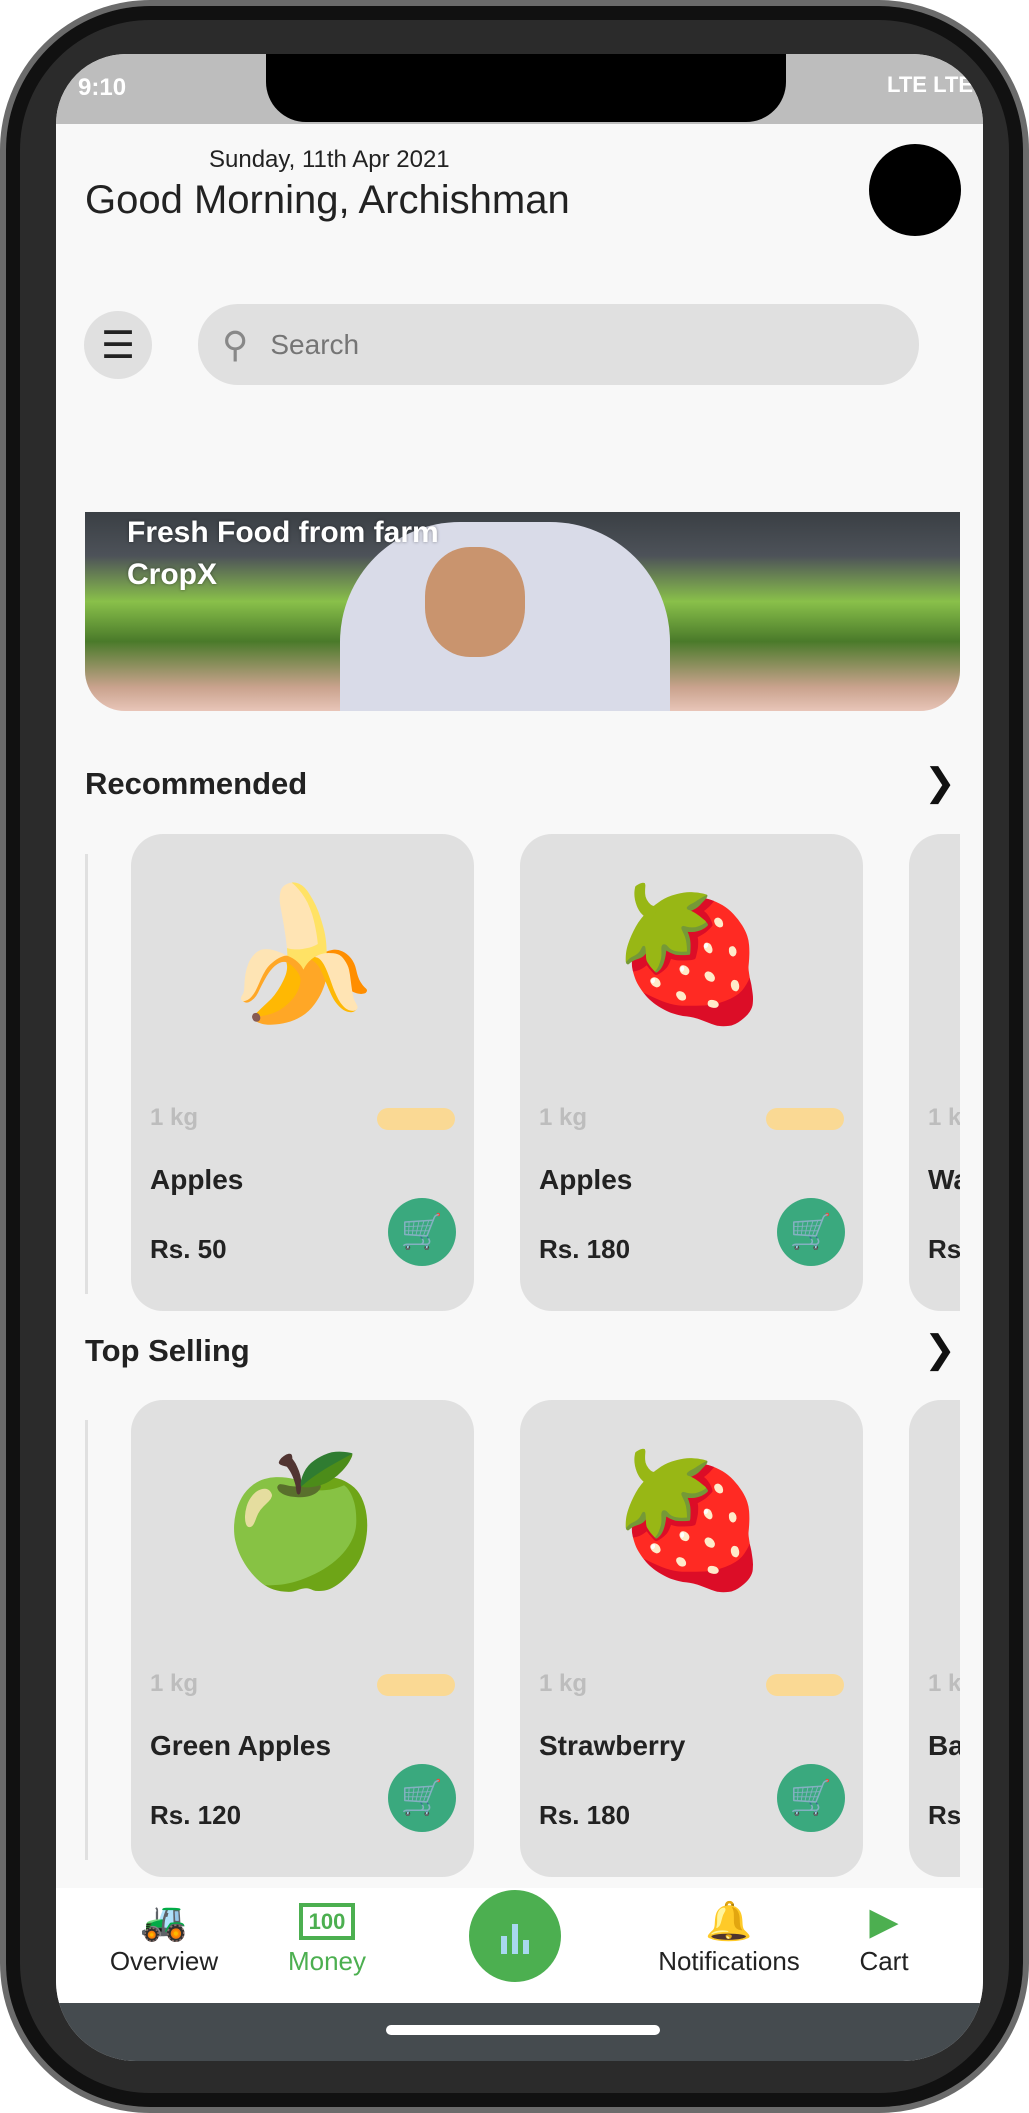  I want to click on status-bar: 9:10 LTE LTE, so click(519, 89).